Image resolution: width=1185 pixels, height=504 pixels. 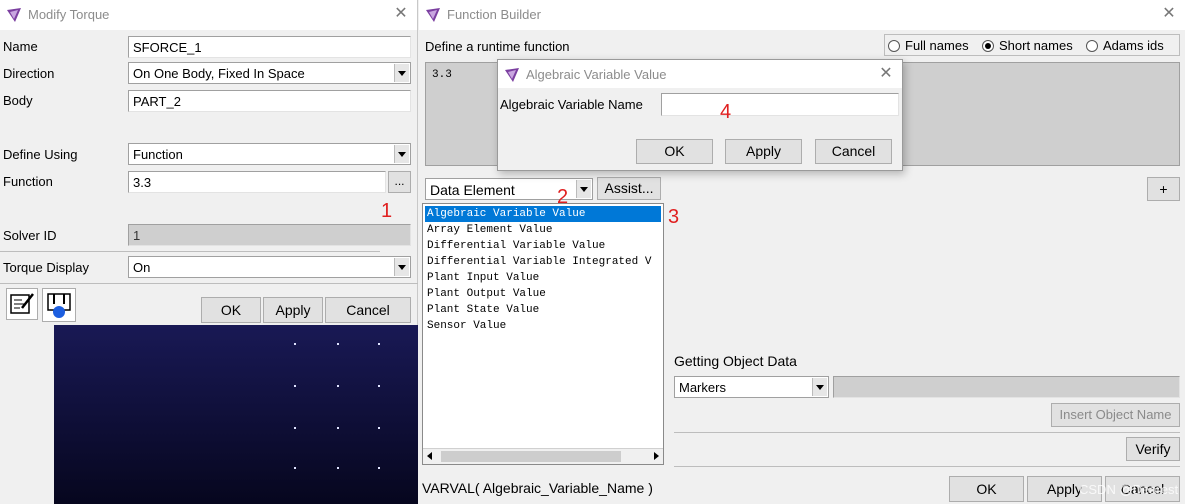 What do you see at coordinates (596, 74) in the screenshot?
I see `dialog-title: Algebraic Variable Value` at bounding box center [596, 74].